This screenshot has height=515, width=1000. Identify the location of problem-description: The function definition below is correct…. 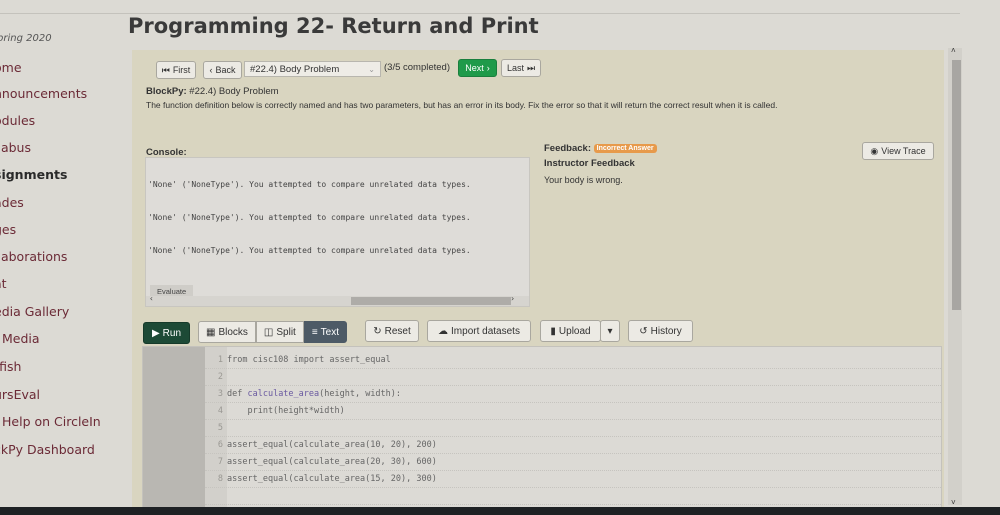
(462, 105).